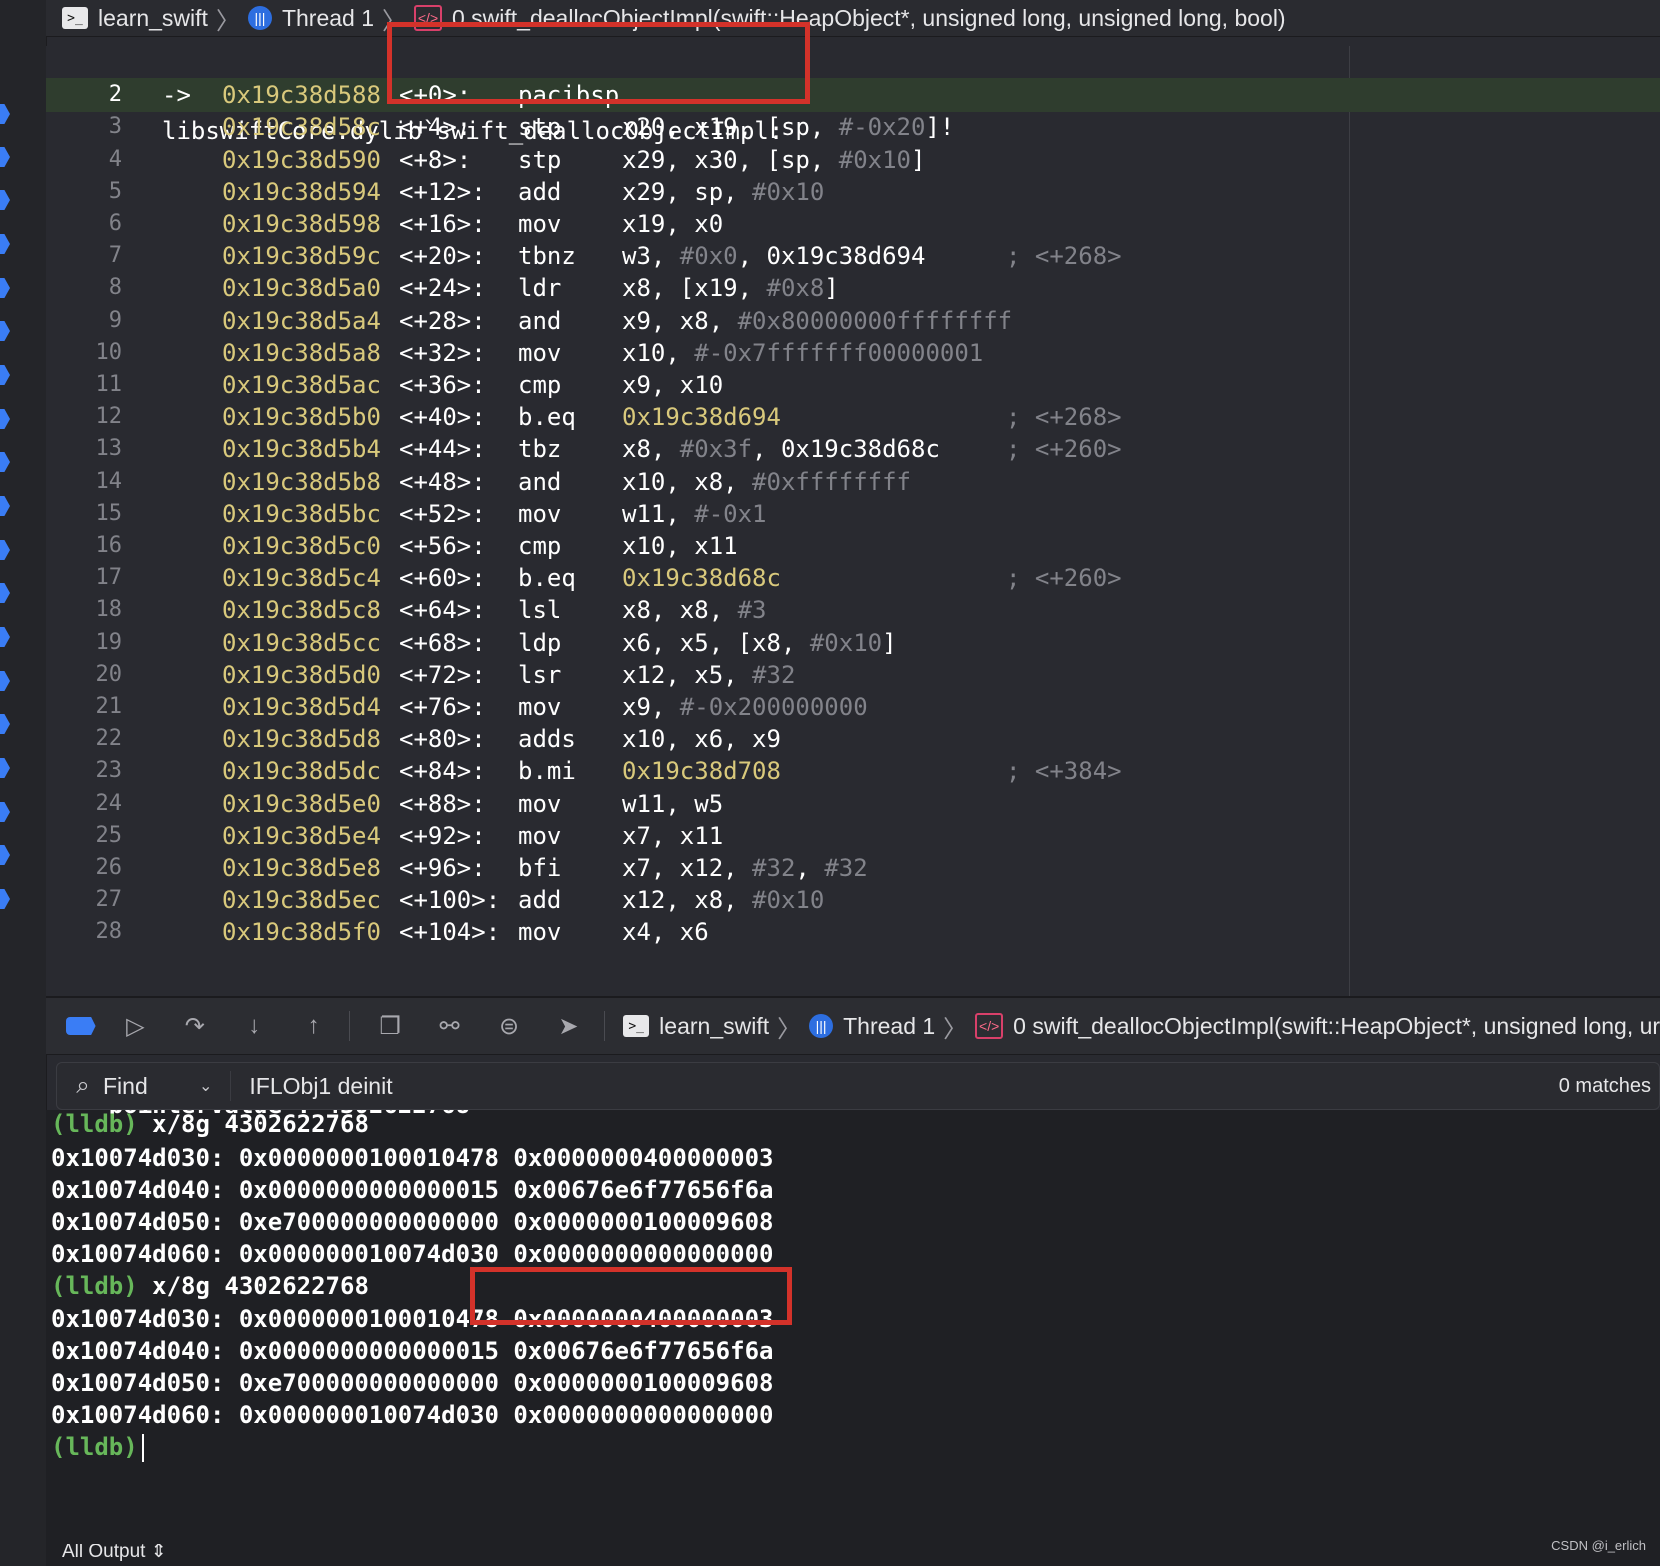  Describe the element at coordinates (853, 546) in the screenshot. I see `disassembly-row: 16 0x19c38d5c0 <+56>: cmp x10, x11` at that location.